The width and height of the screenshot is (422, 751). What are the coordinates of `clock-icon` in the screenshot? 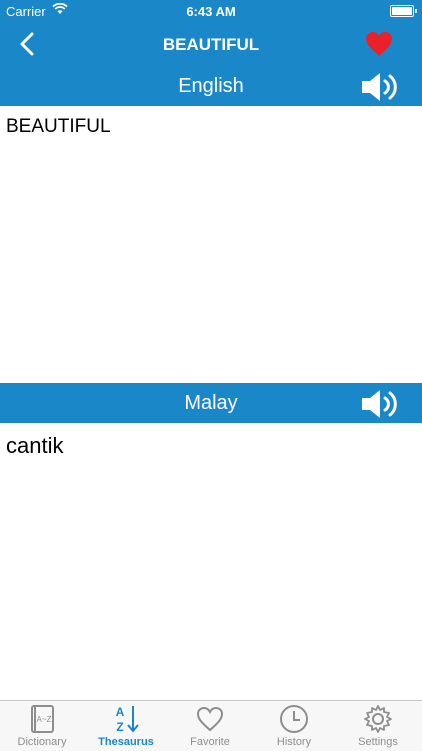 It's located at (294, 719).